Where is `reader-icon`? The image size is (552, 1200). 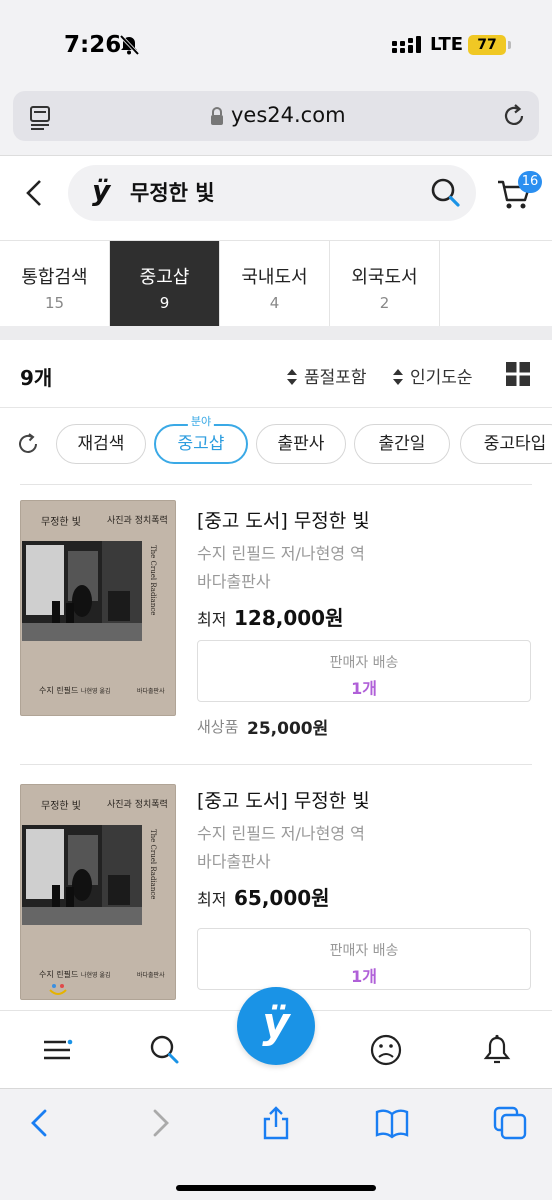 reader-icon is located at coordinates (41, 117).